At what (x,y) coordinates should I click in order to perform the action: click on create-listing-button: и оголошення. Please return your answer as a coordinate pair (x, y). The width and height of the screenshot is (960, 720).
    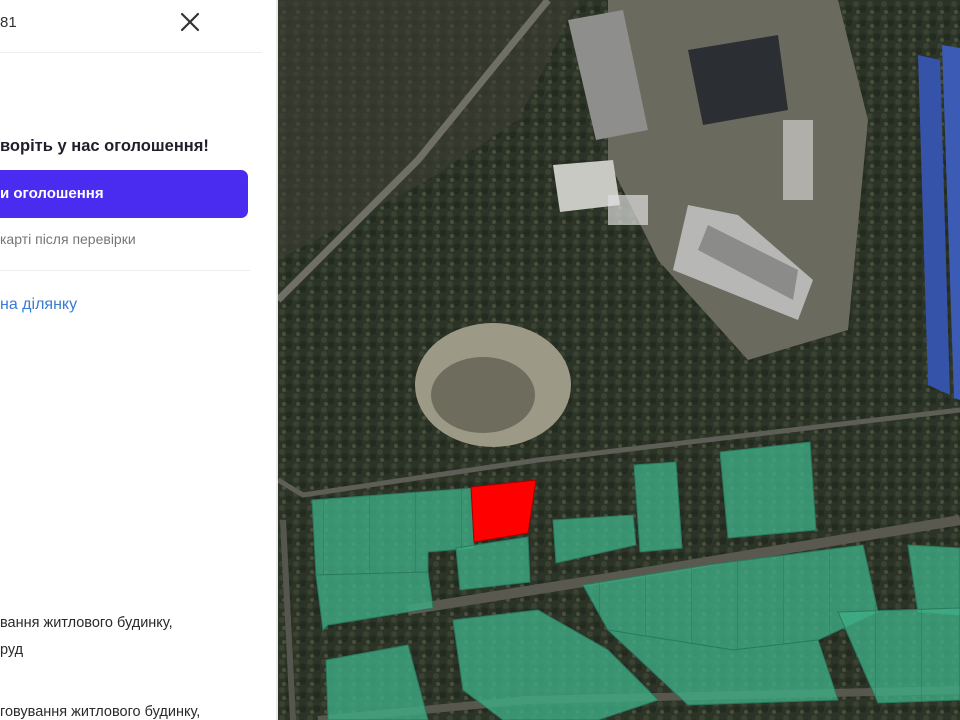
    Looking at the image, I should click on (124, 194).